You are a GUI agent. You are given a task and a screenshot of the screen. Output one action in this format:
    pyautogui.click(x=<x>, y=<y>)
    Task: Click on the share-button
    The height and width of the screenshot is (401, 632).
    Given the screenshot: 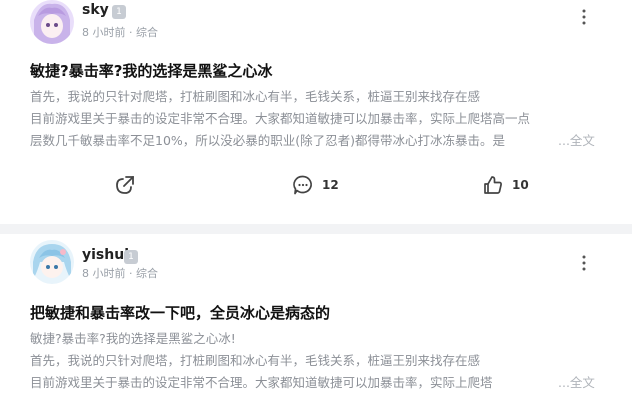 What is the action you would take?
    pyautogui.click(x=125, y=185)
    